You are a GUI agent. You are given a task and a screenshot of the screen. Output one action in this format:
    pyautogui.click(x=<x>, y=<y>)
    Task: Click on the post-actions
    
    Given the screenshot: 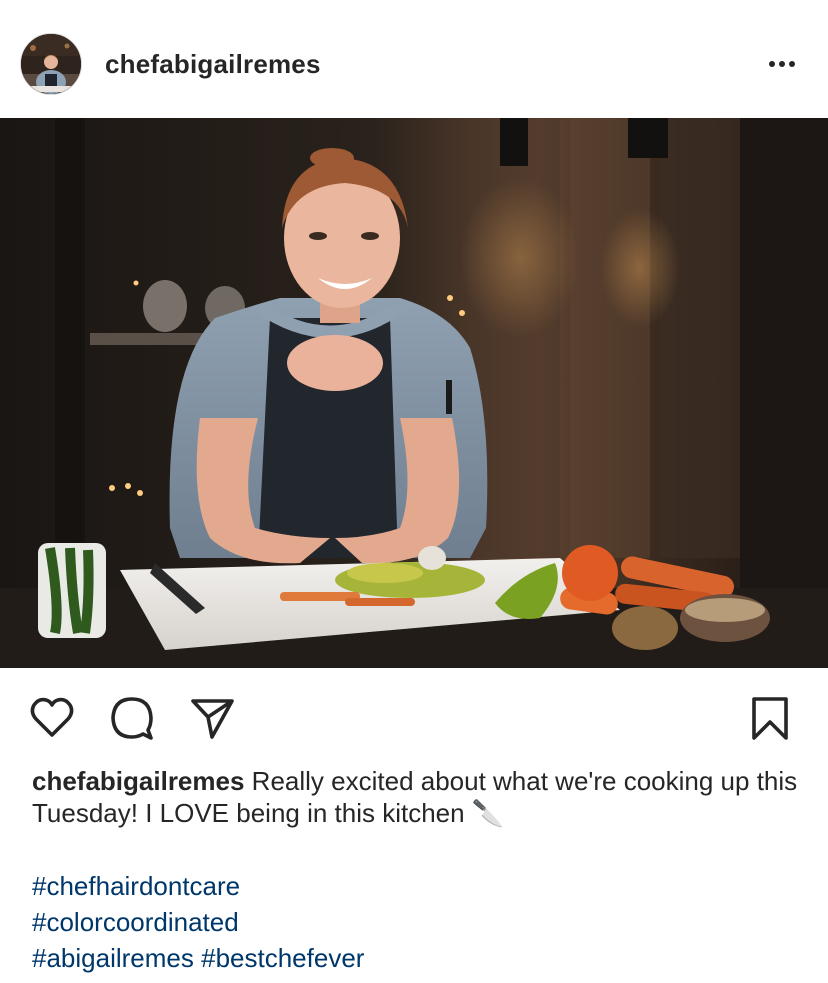 What is the action you would take?
    pyautogui.click(x=414, y=718)
    